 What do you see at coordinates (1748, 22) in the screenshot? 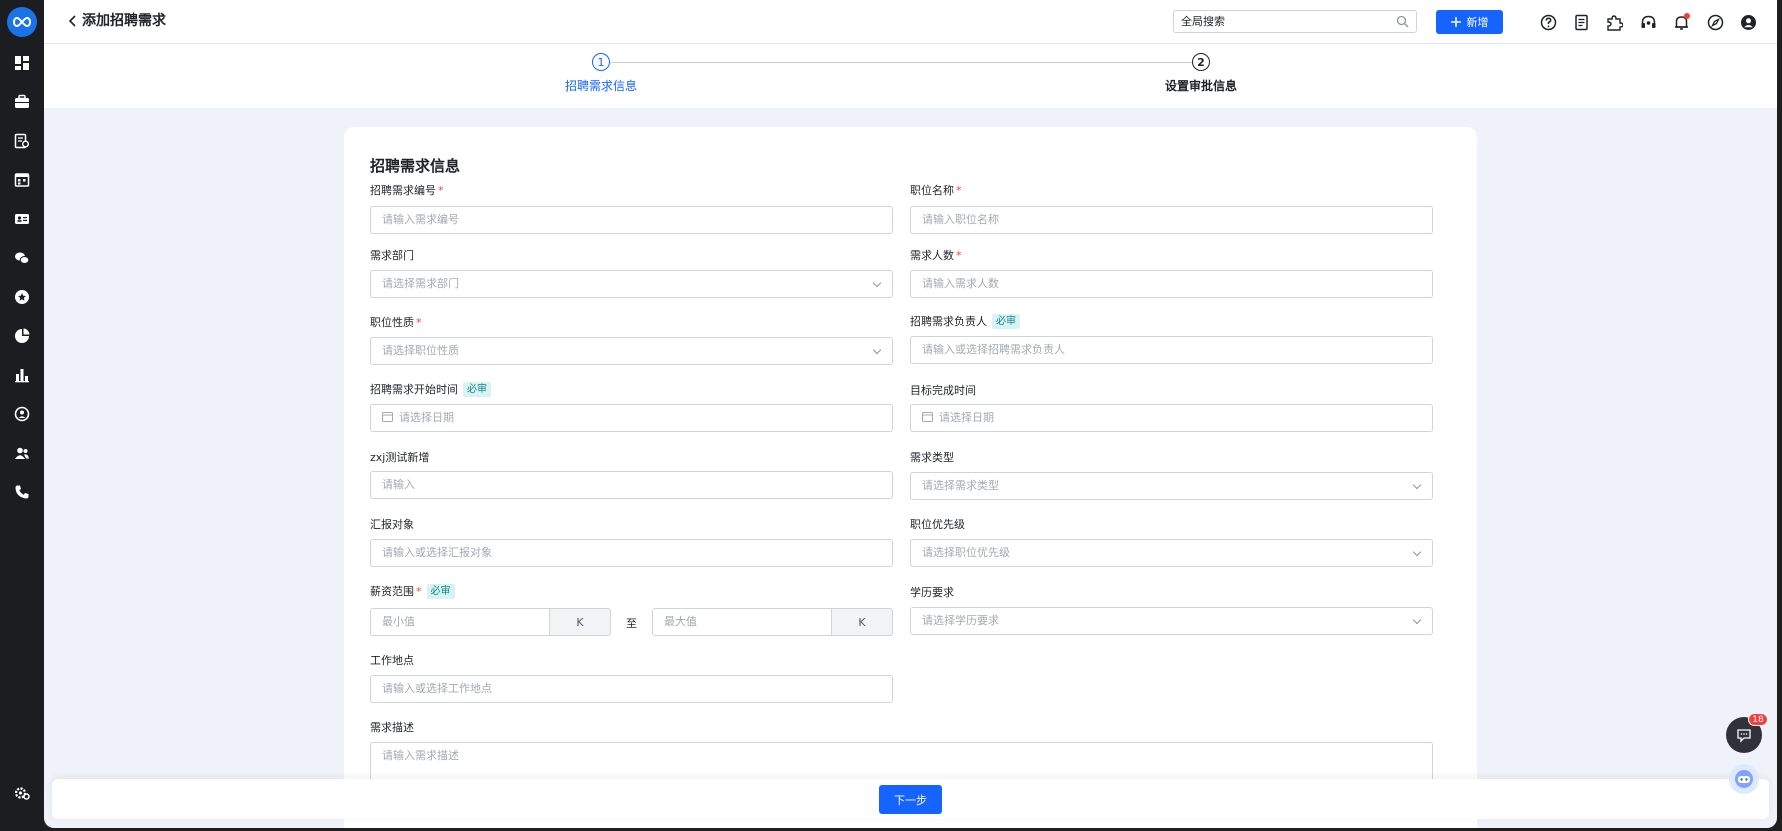
I see `user-avatar-icon` at bounding box center [1748, 22].